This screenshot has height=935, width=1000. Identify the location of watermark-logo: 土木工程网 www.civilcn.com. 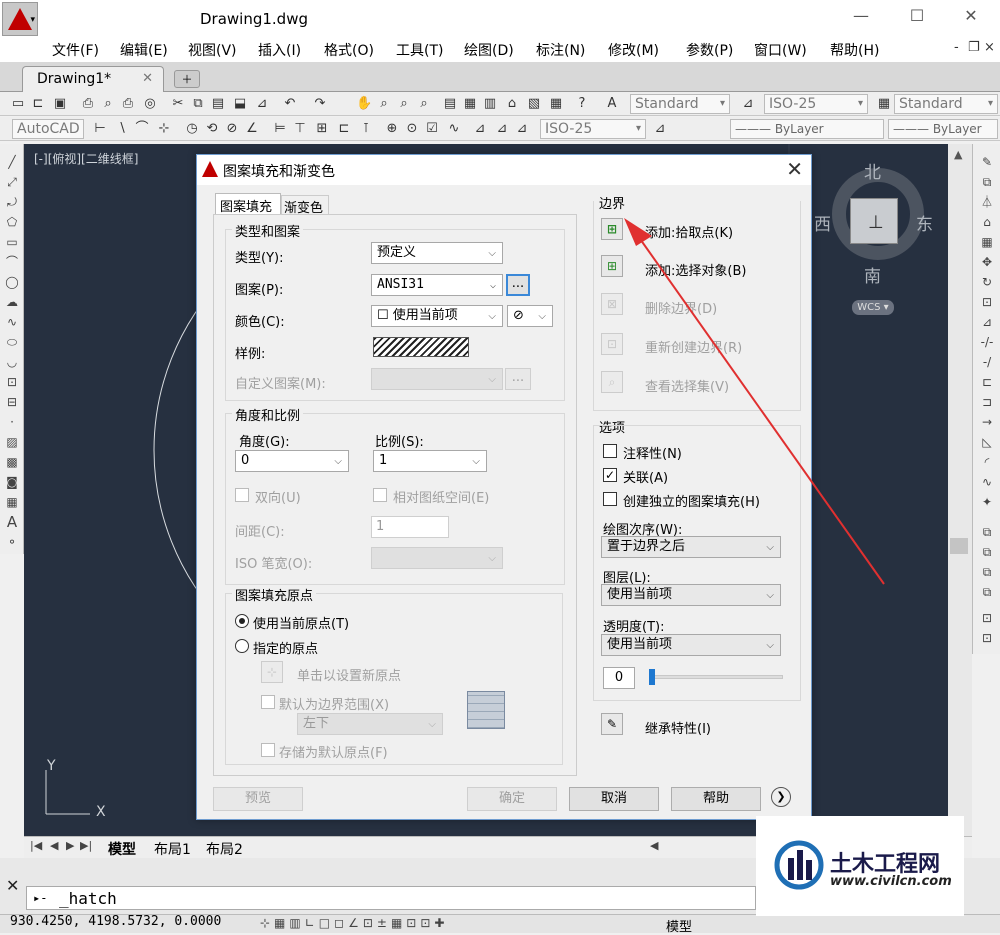
(860, 866).